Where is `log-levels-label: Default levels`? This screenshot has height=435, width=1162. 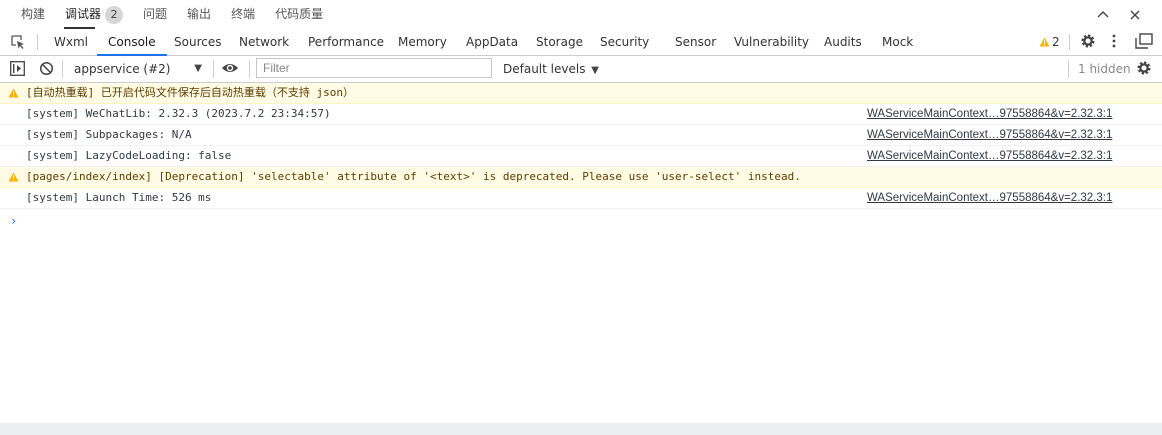 log-levels-label: Default levels is located at coordinates (544, 69).